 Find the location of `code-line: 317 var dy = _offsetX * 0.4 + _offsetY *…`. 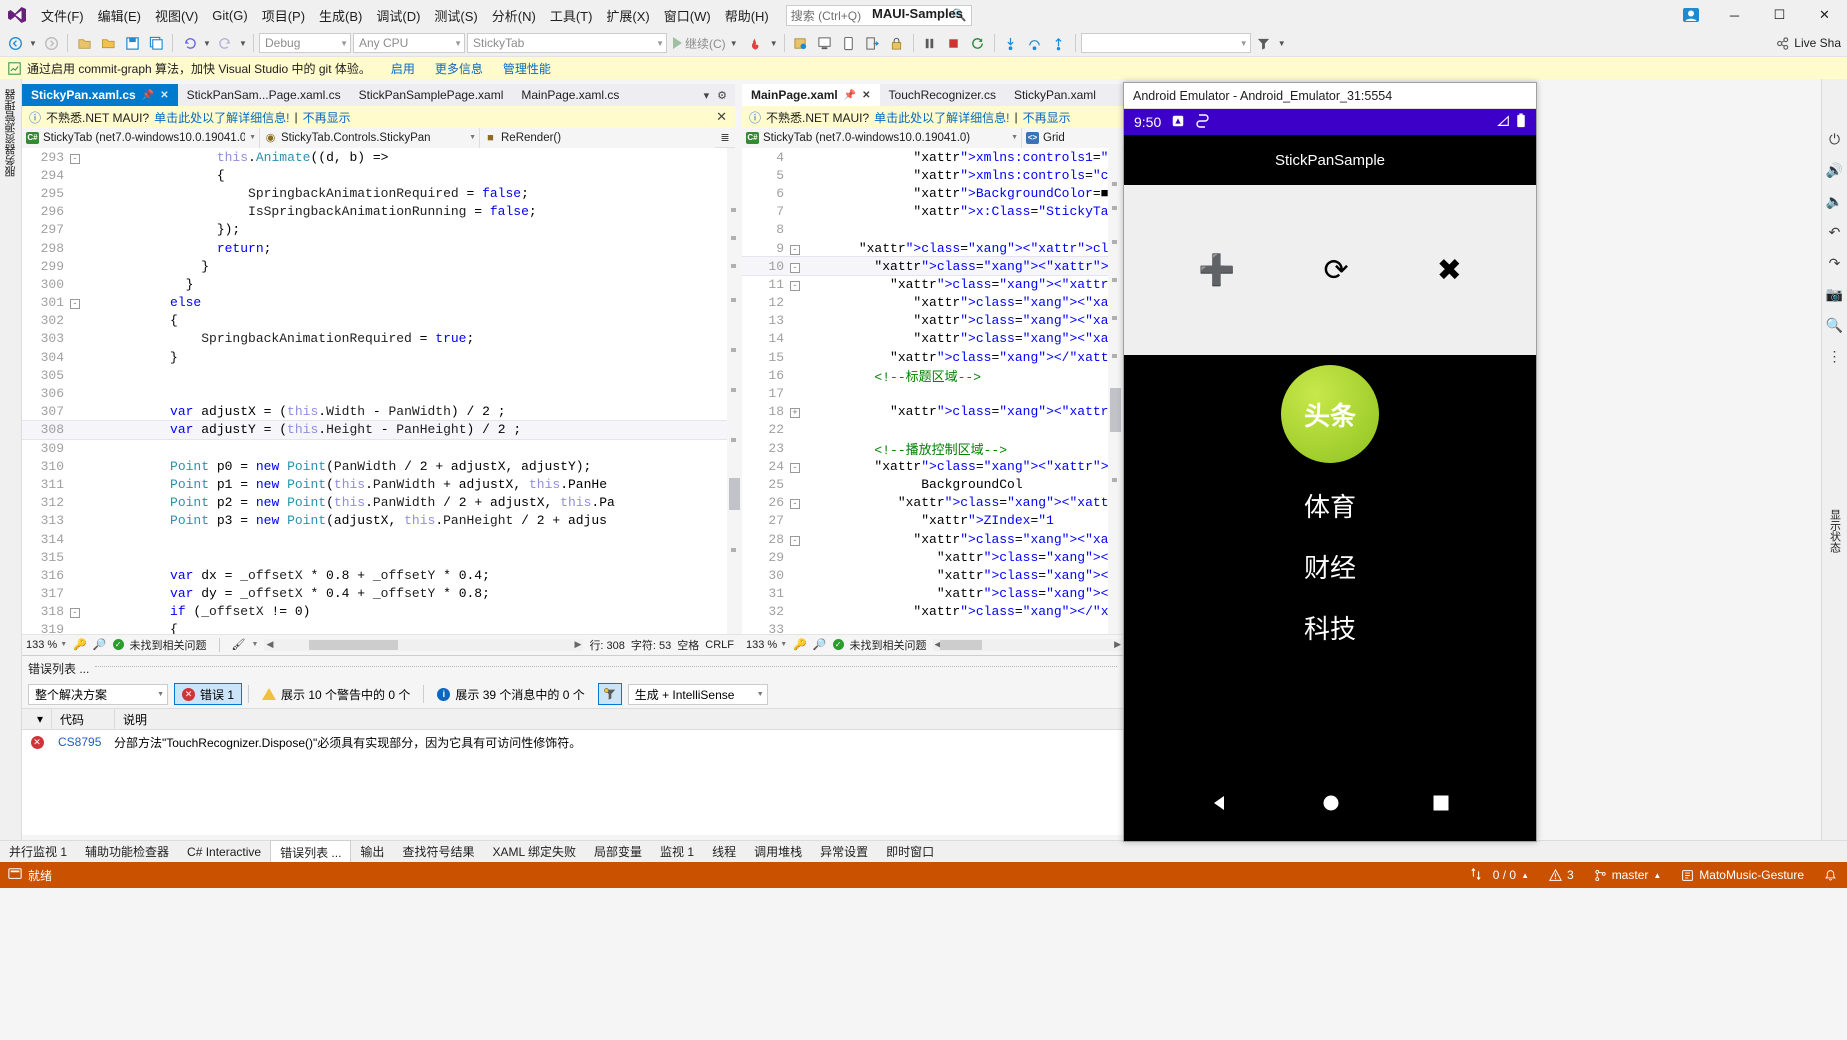

code-line: 317 var dy = _offsetX * 0.4 + _offsetY *… is located at coordinates (374, 594).